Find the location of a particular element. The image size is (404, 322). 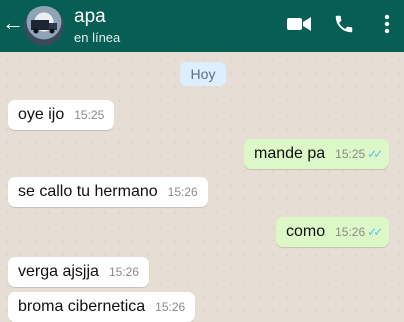

phone-icon is located at coordinates (344, 26).